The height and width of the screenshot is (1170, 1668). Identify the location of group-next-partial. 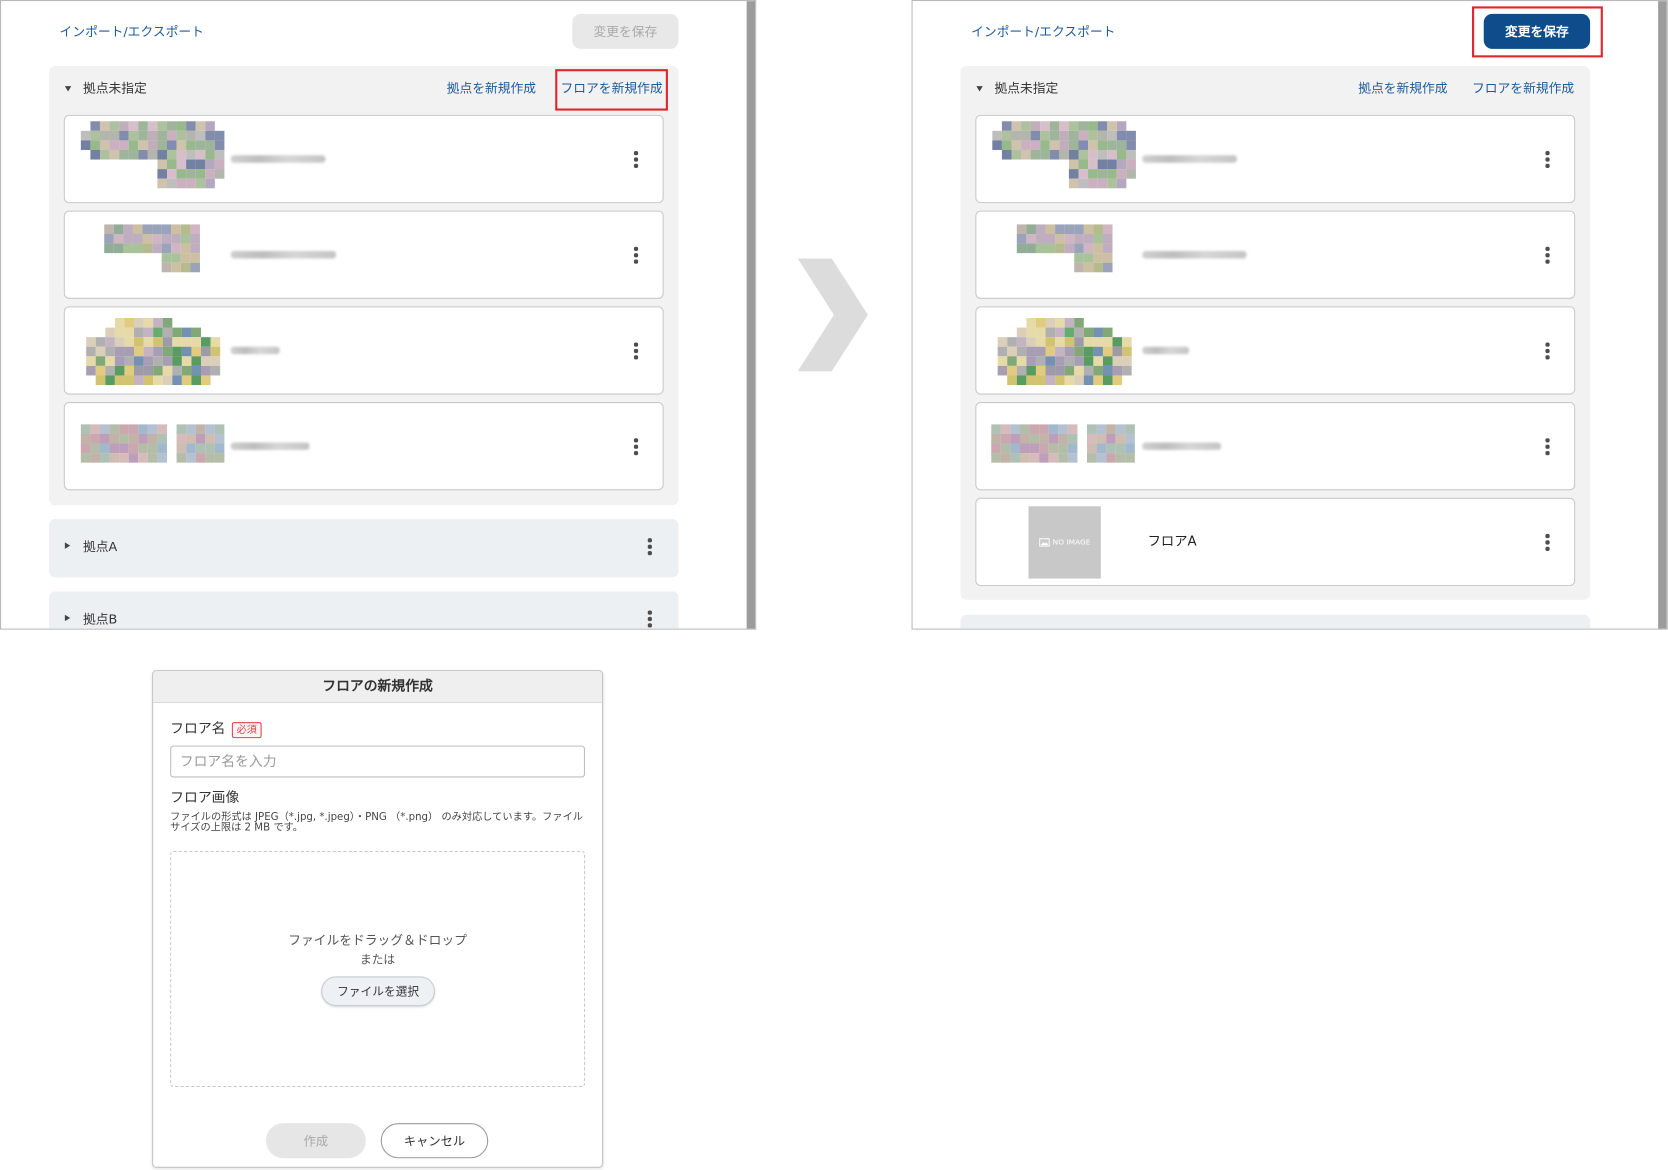
(1275, 621).